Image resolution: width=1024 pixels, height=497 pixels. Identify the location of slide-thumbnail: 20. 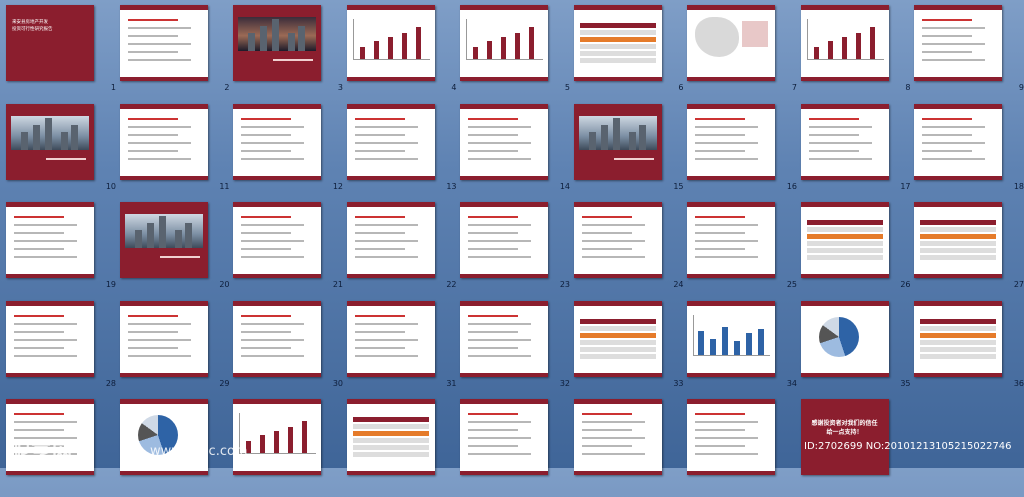
(176, 251).